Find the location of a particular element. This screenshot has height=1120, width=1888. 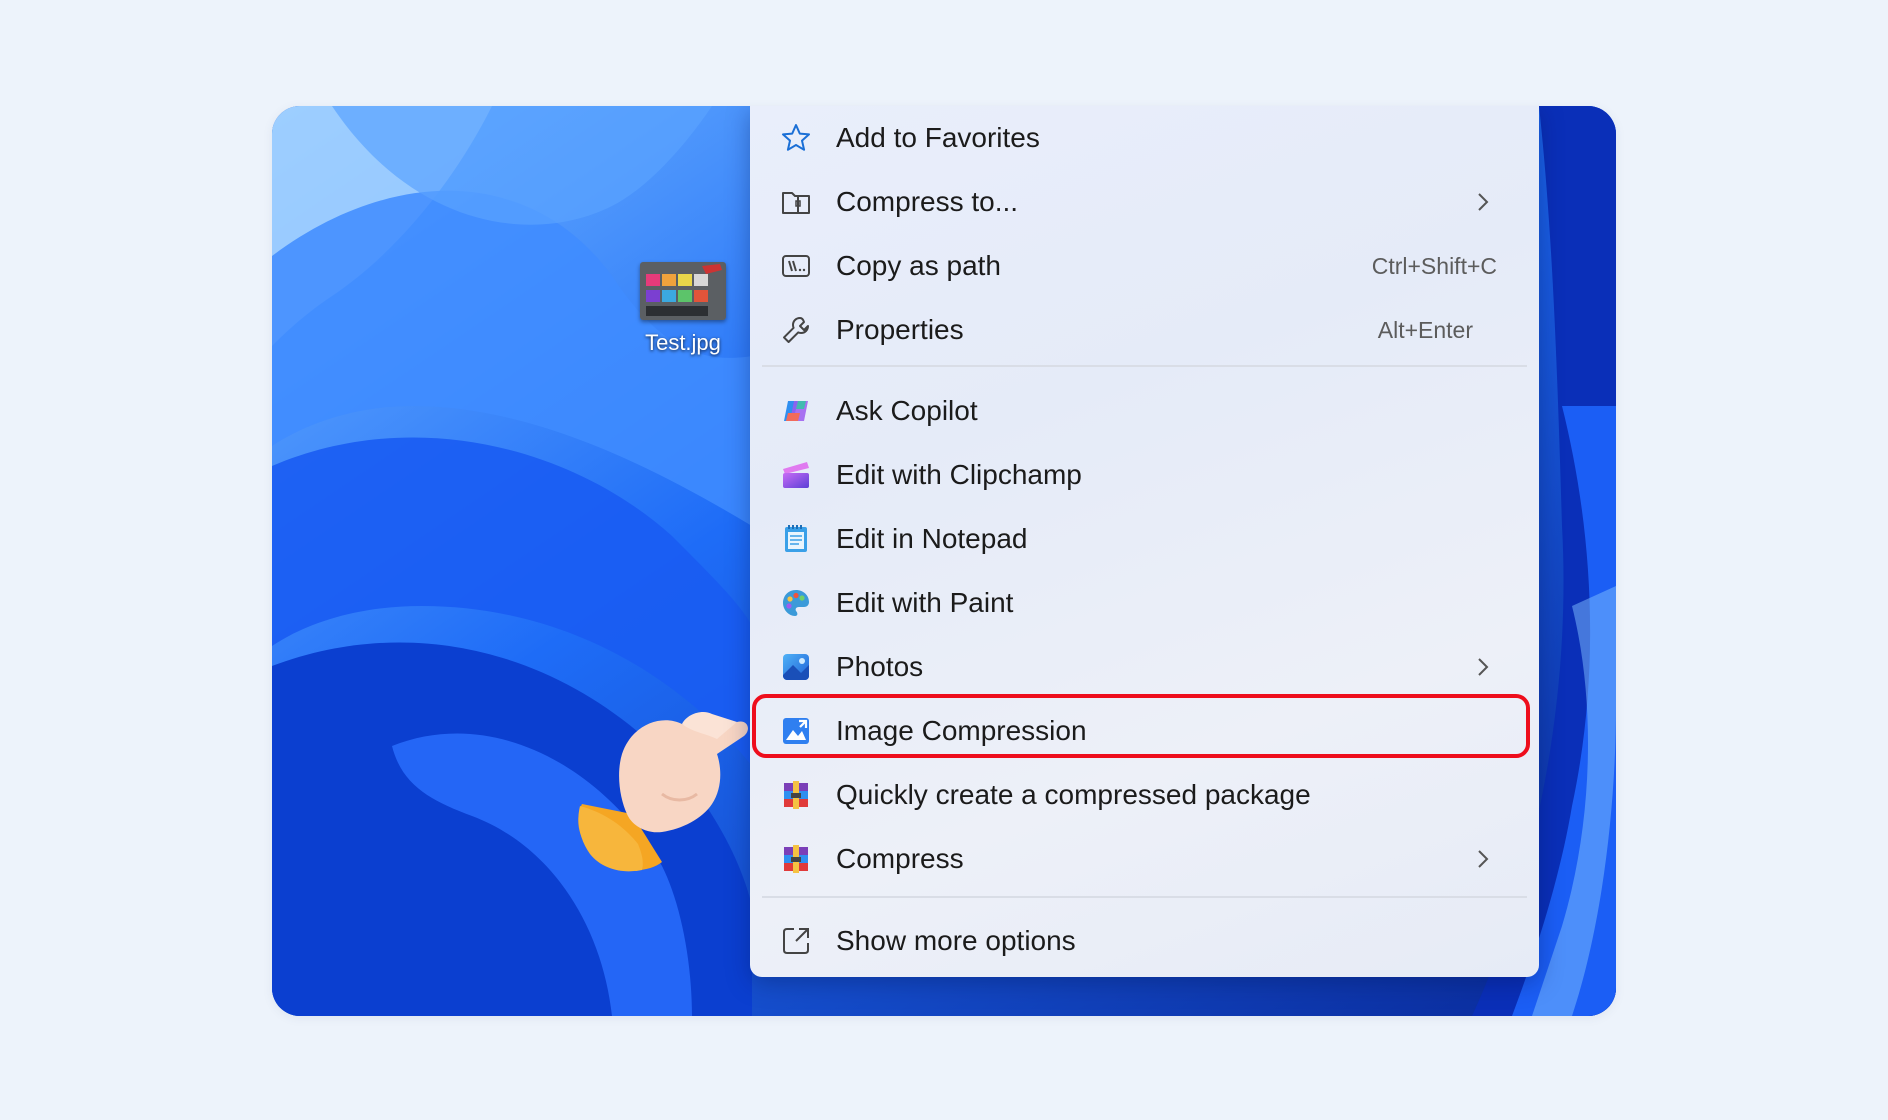

menu-item-label: Edit with Paint is located at coordinates (925, 602).